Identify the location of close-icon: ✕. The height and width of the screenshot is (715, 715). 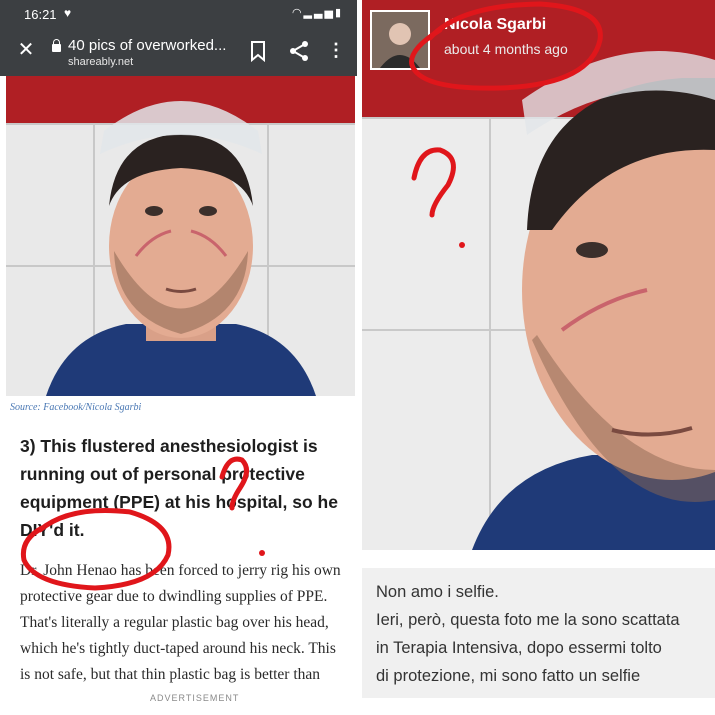
(26, 50).